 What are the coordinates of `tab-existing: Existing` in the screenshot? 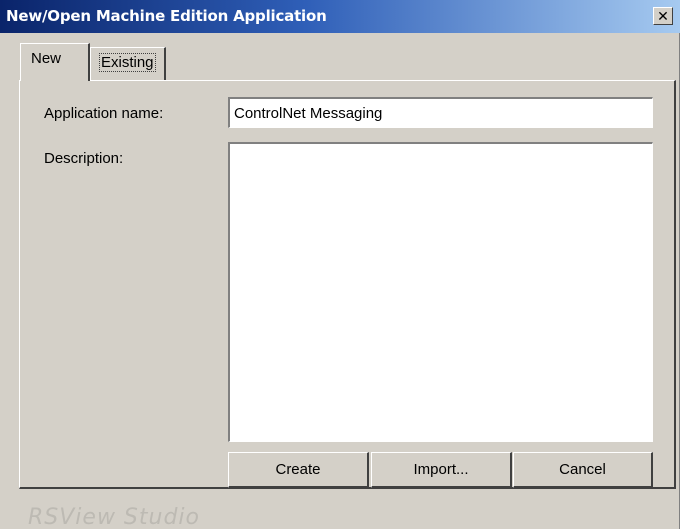 It's located at (128, 63).